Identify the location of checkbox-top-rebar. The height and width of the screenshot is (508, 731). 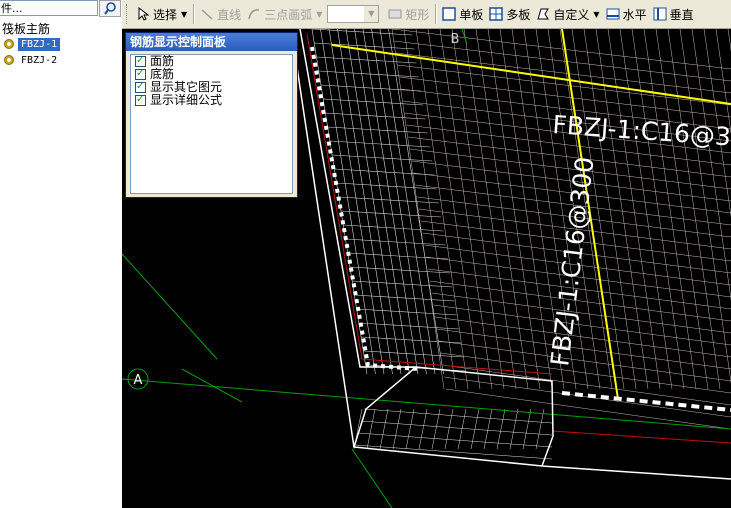
(140, 60).